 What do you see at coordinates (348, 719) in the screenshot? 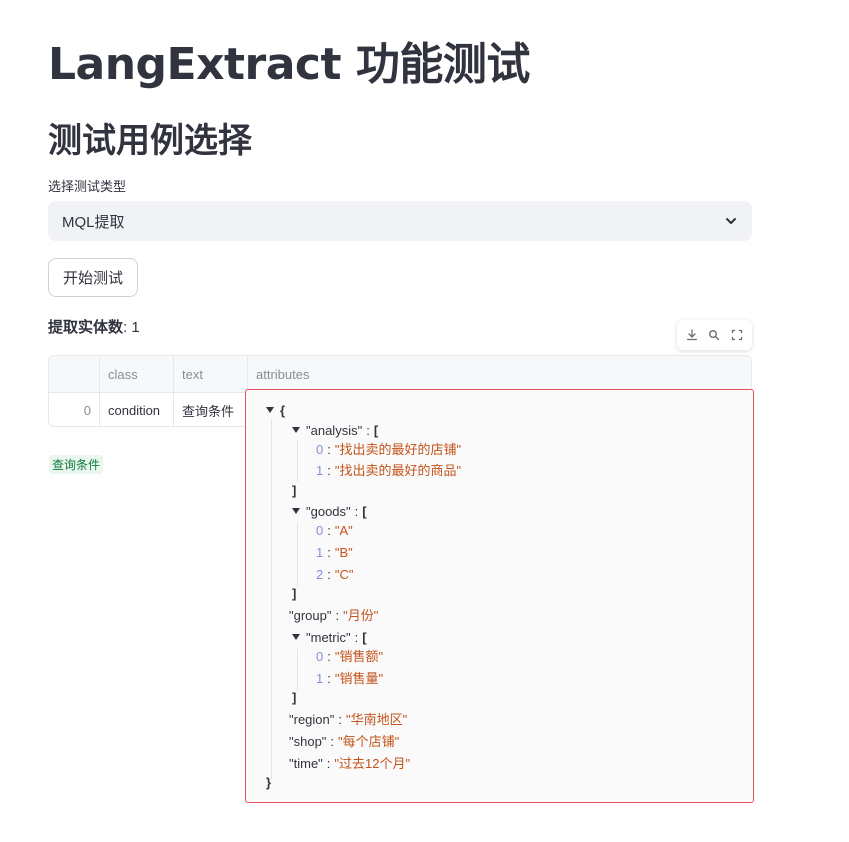
I see `json-key-region: "region": "华南地区"` at bounding box center [348, 719].